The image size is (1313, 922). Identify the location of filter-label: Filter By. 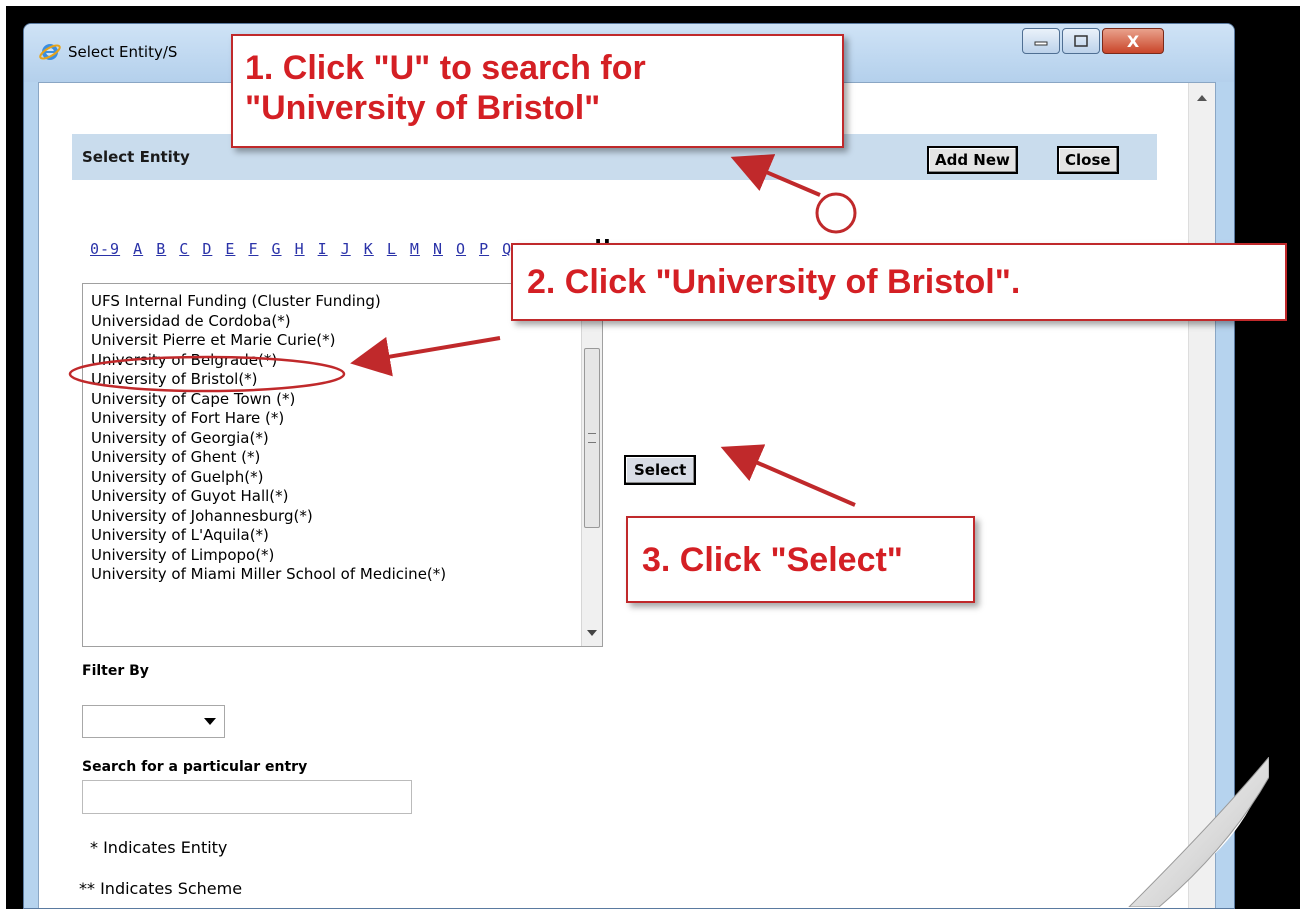
(115, 671).